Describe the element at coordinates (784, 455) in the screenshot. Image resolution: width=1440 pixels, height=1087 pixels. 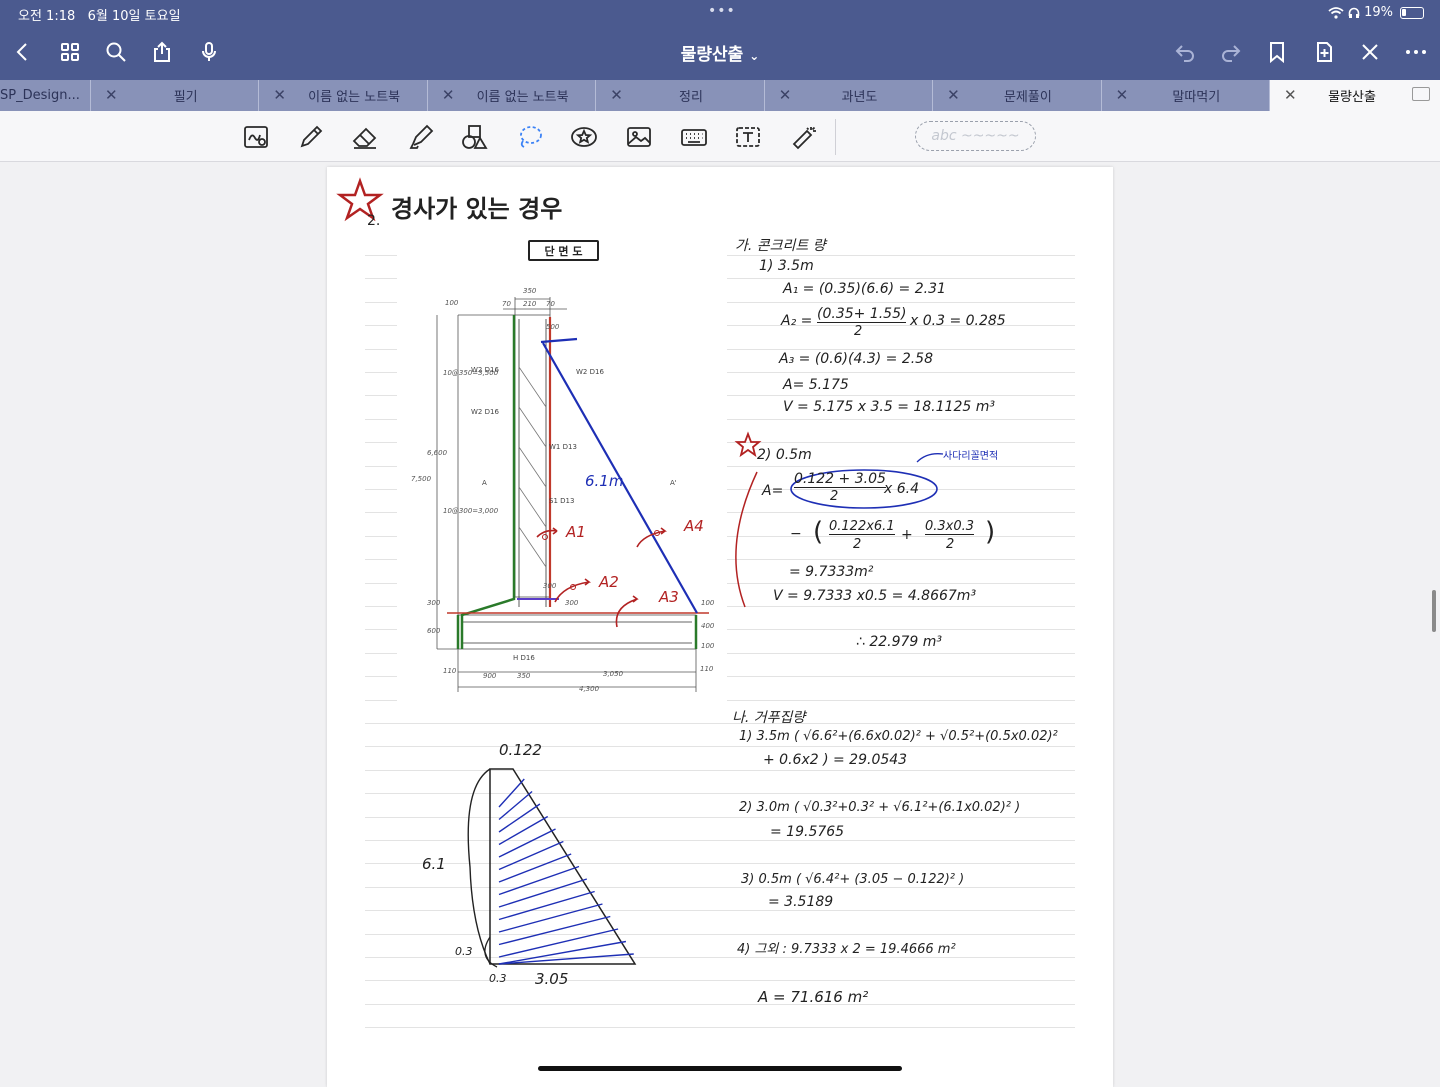
I see `ga-item-2: 2) 0.5m` at that location.